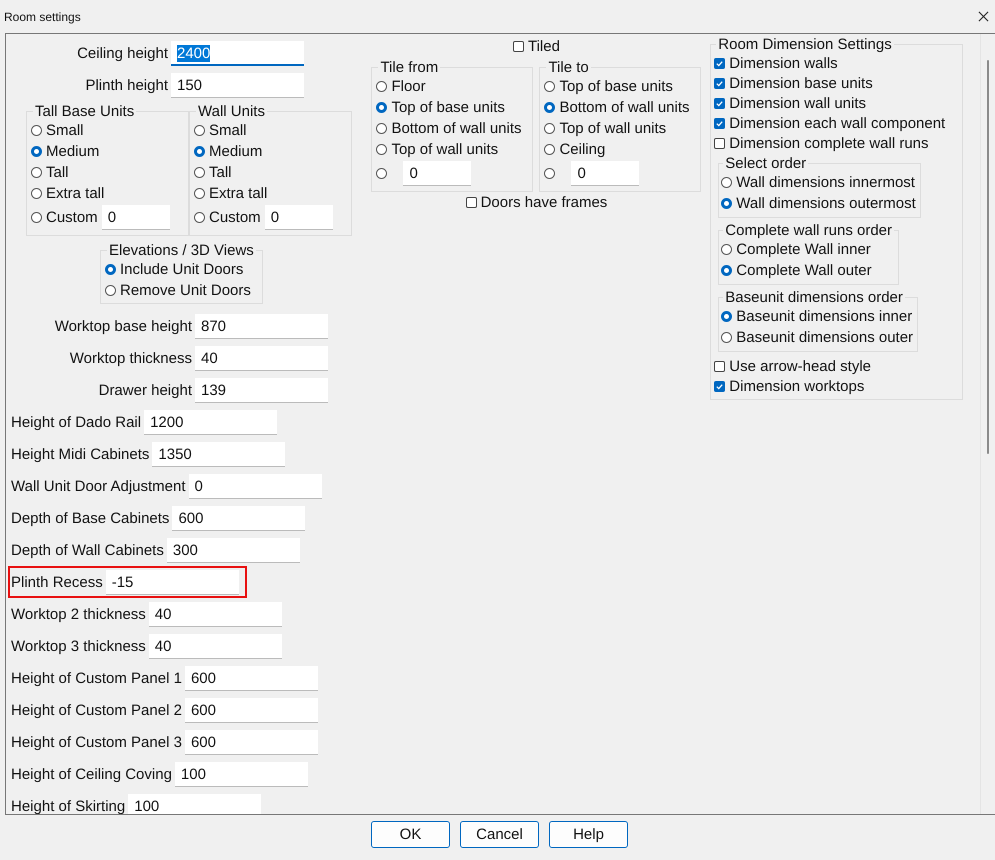 This screenshot has height=860, width=995. Describe the element at coordinates (803, 249) in the screenshot. I see `option-label: Complete Wall inner` at that location.